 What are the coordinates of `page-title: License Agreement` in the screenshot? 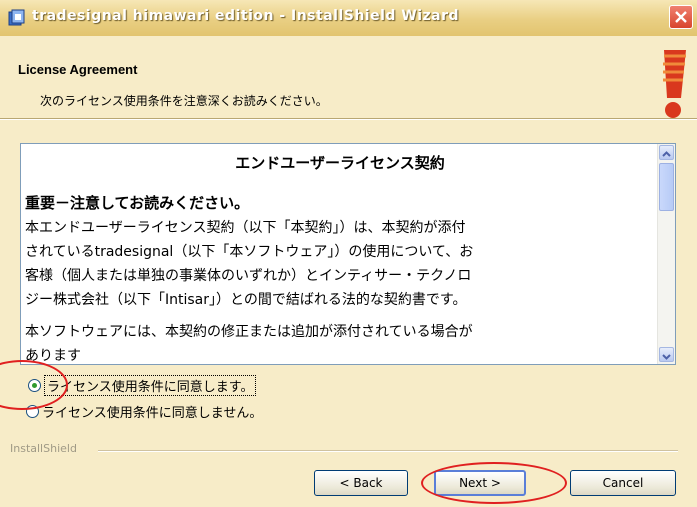 It's located at (78, 69).